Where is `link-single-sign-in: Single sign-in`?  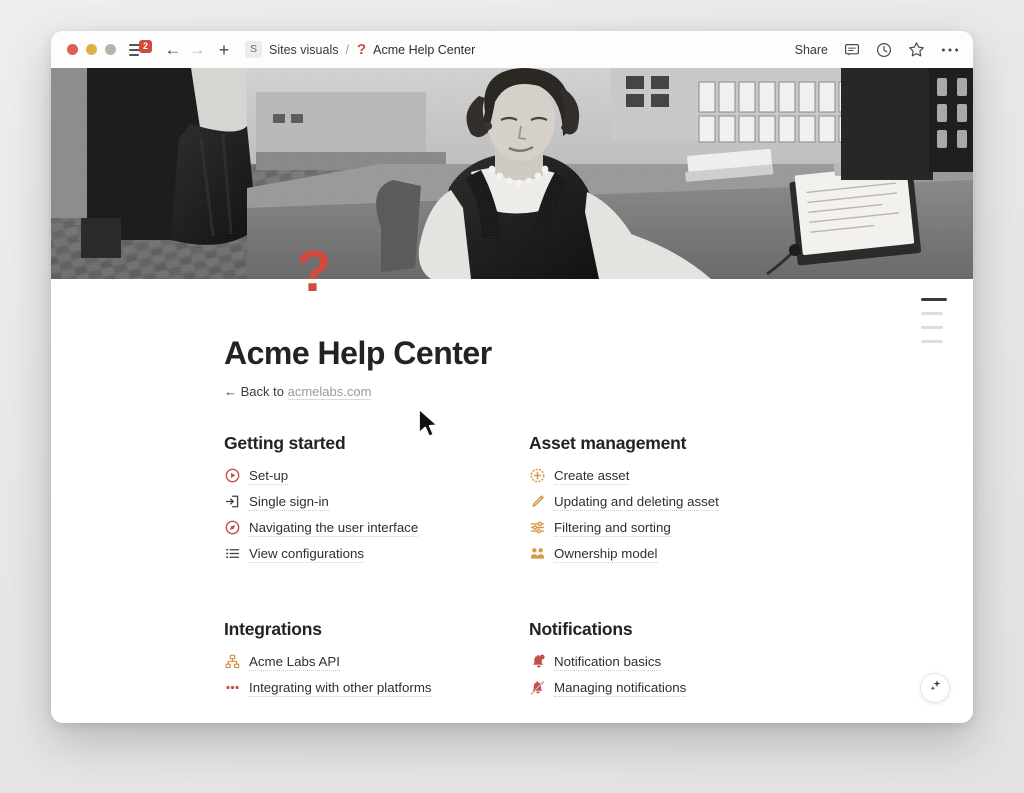
link-single-sign-in: Single sign-in is located at coordinates (376, 502).